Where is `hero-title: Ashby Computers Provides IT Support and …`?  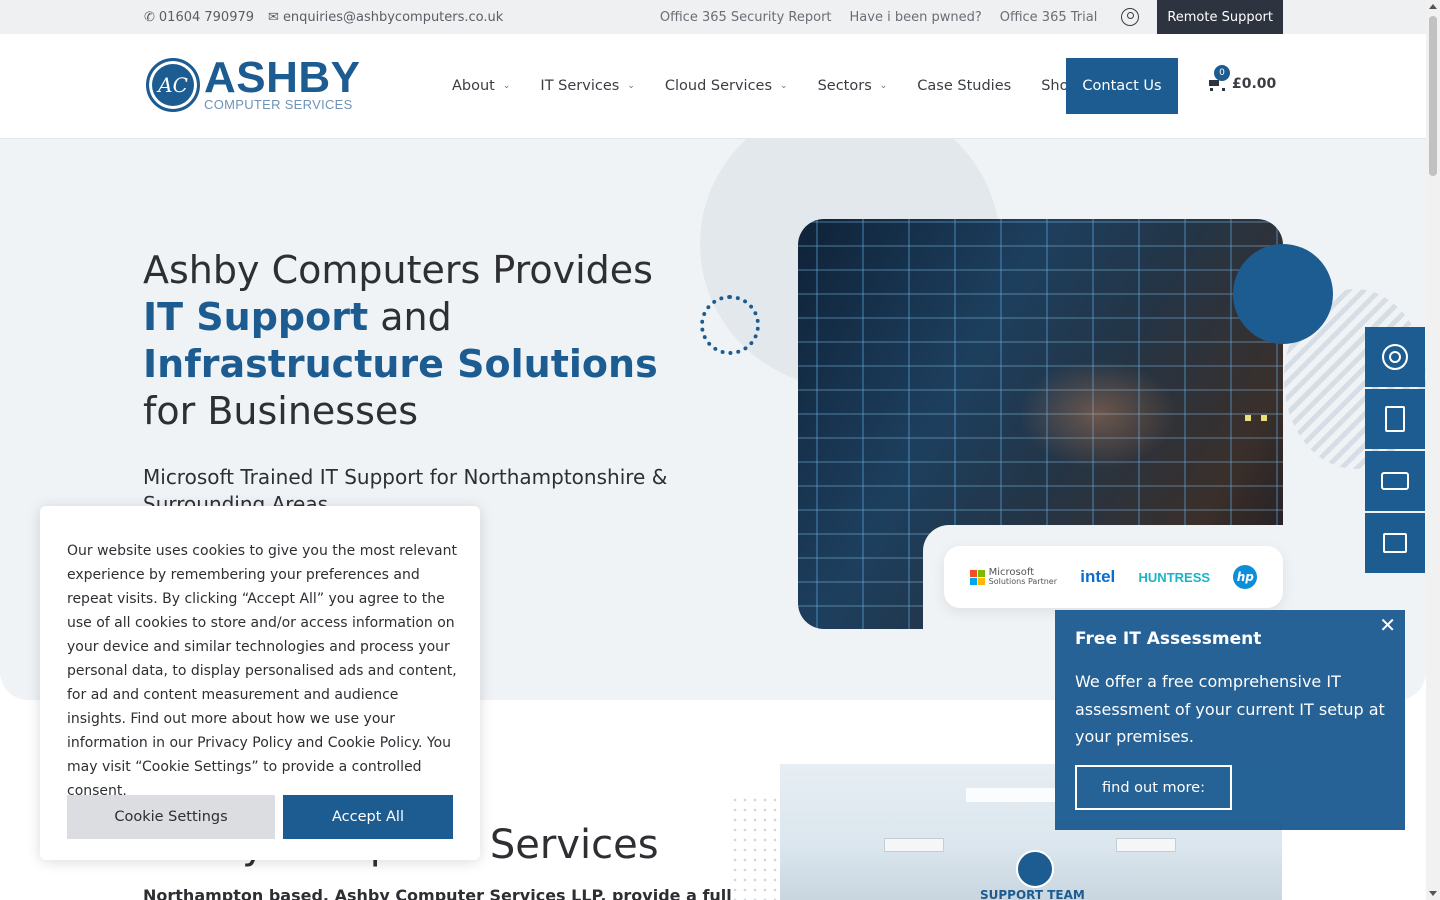 hero-title: Ashby Computers Provides IT Support and … is located at coordinates (423, 341).